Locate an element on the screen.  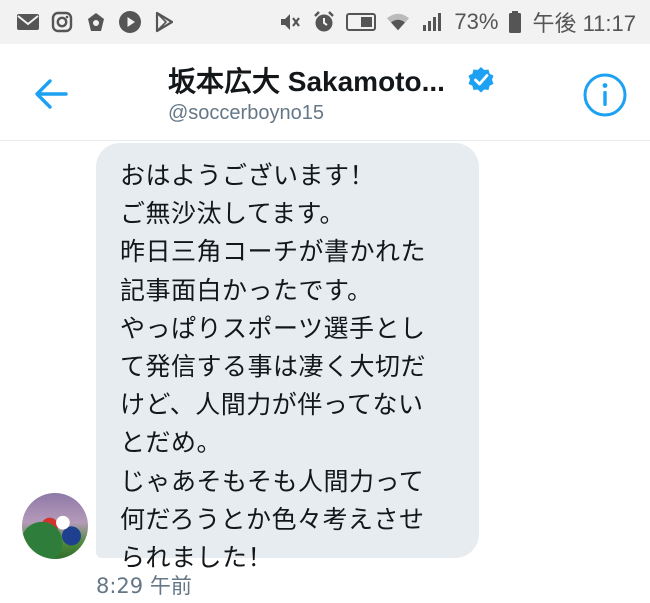
mail-icon is located at coordinates (28, 22).